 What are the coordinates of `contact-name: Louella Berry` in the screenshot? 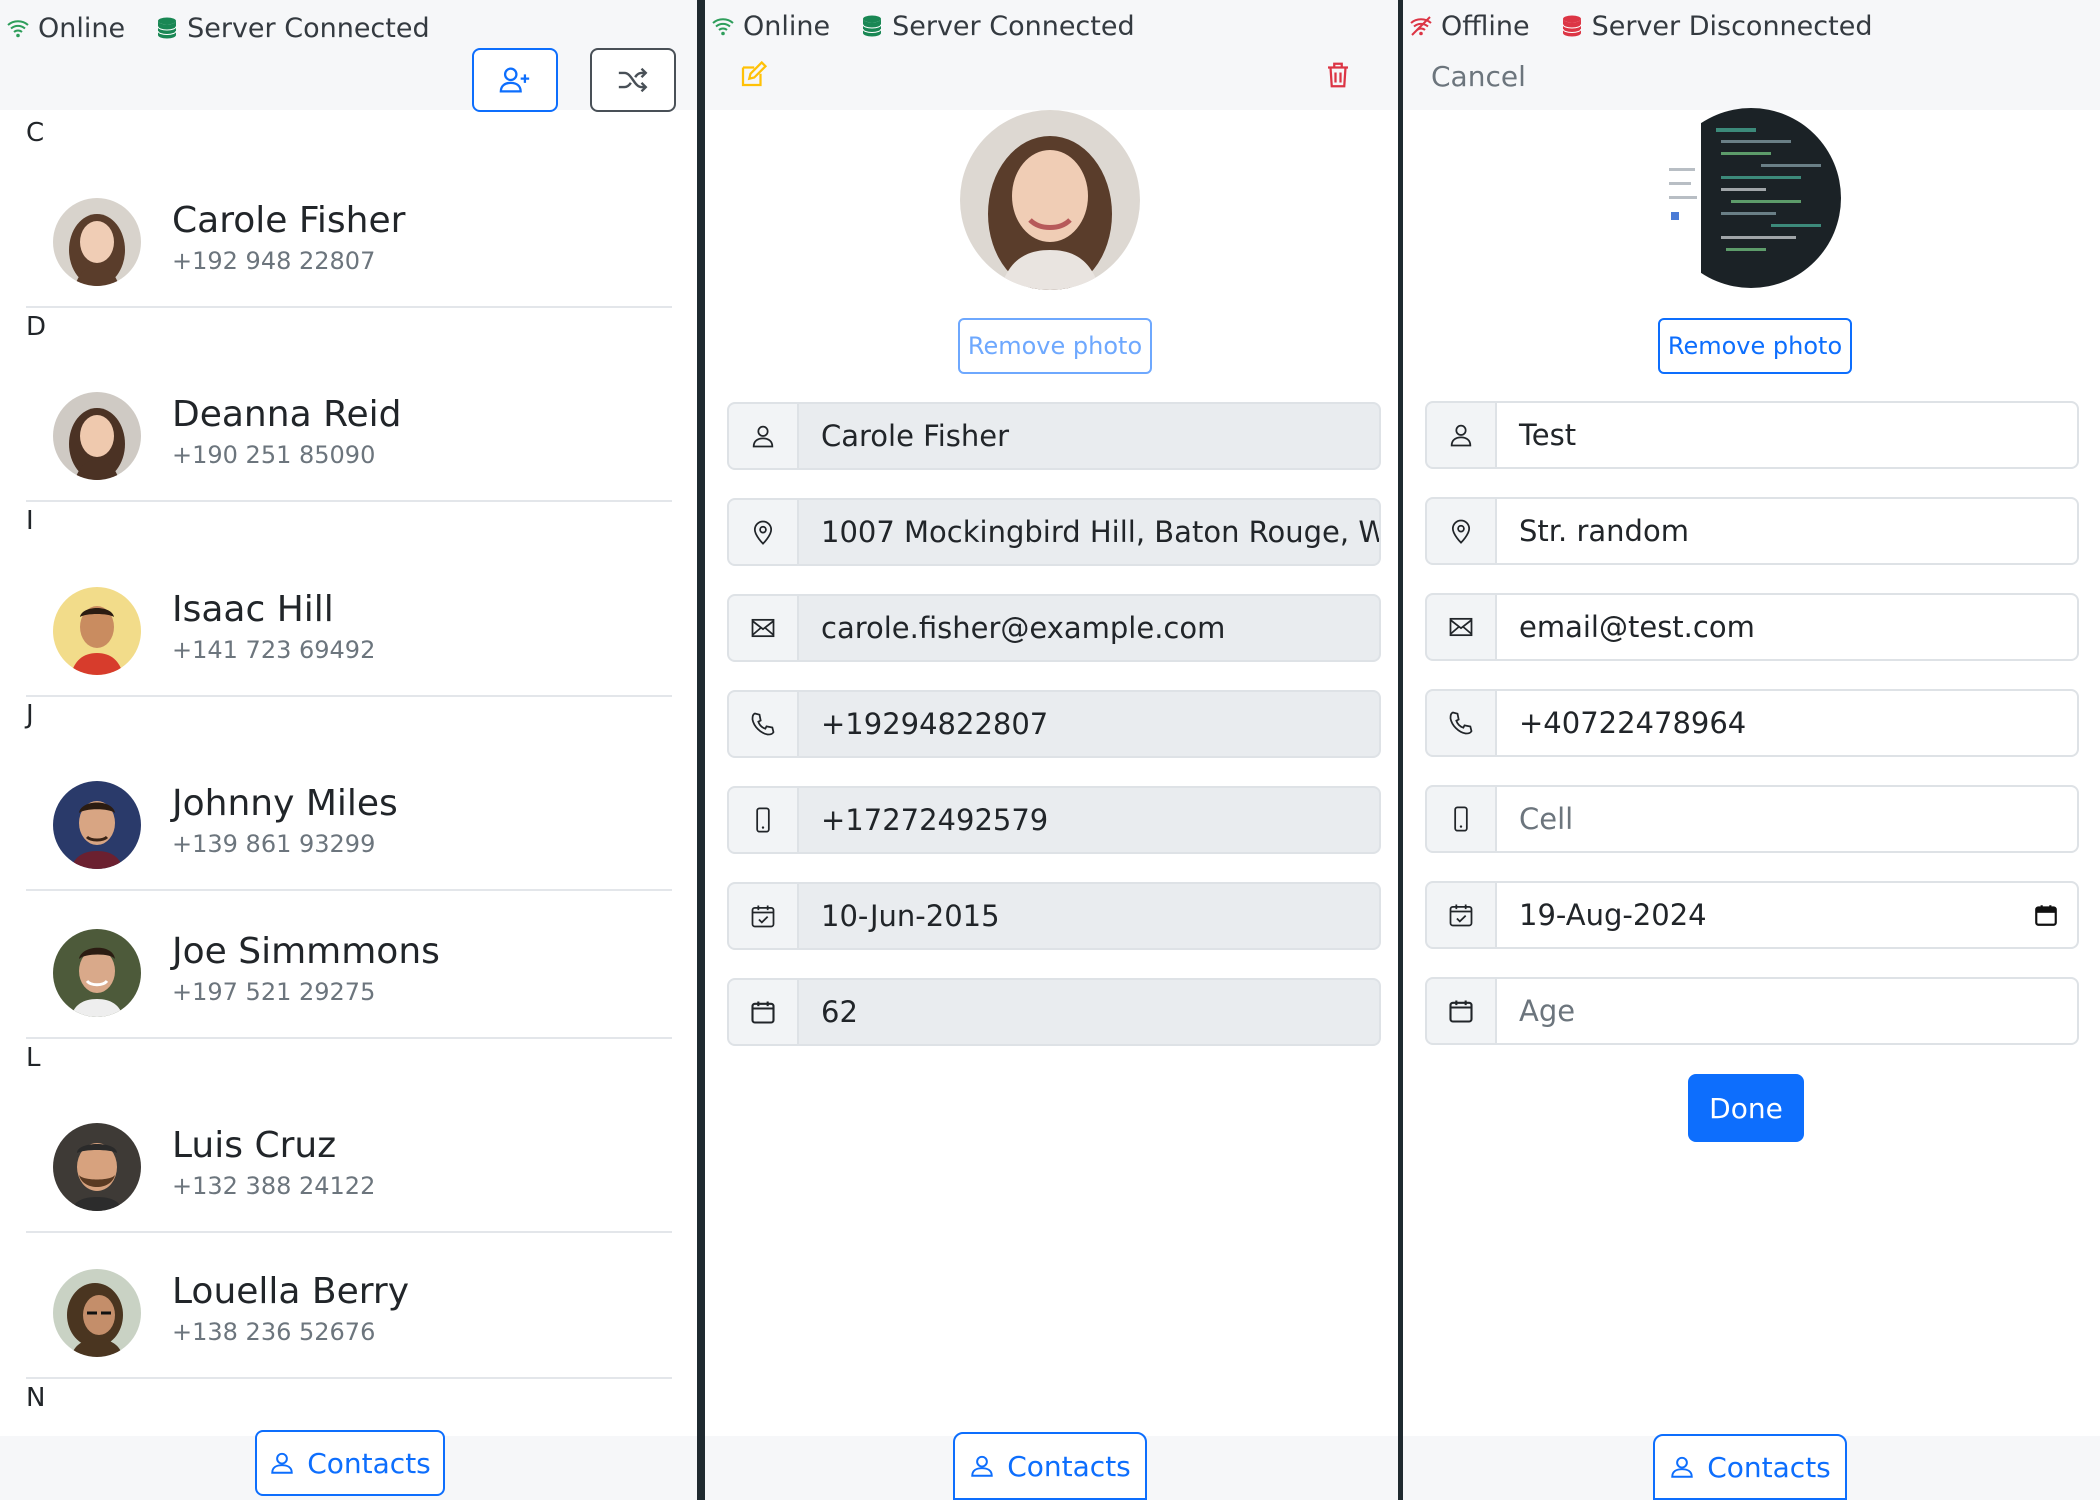 It's located at (291, 1291).